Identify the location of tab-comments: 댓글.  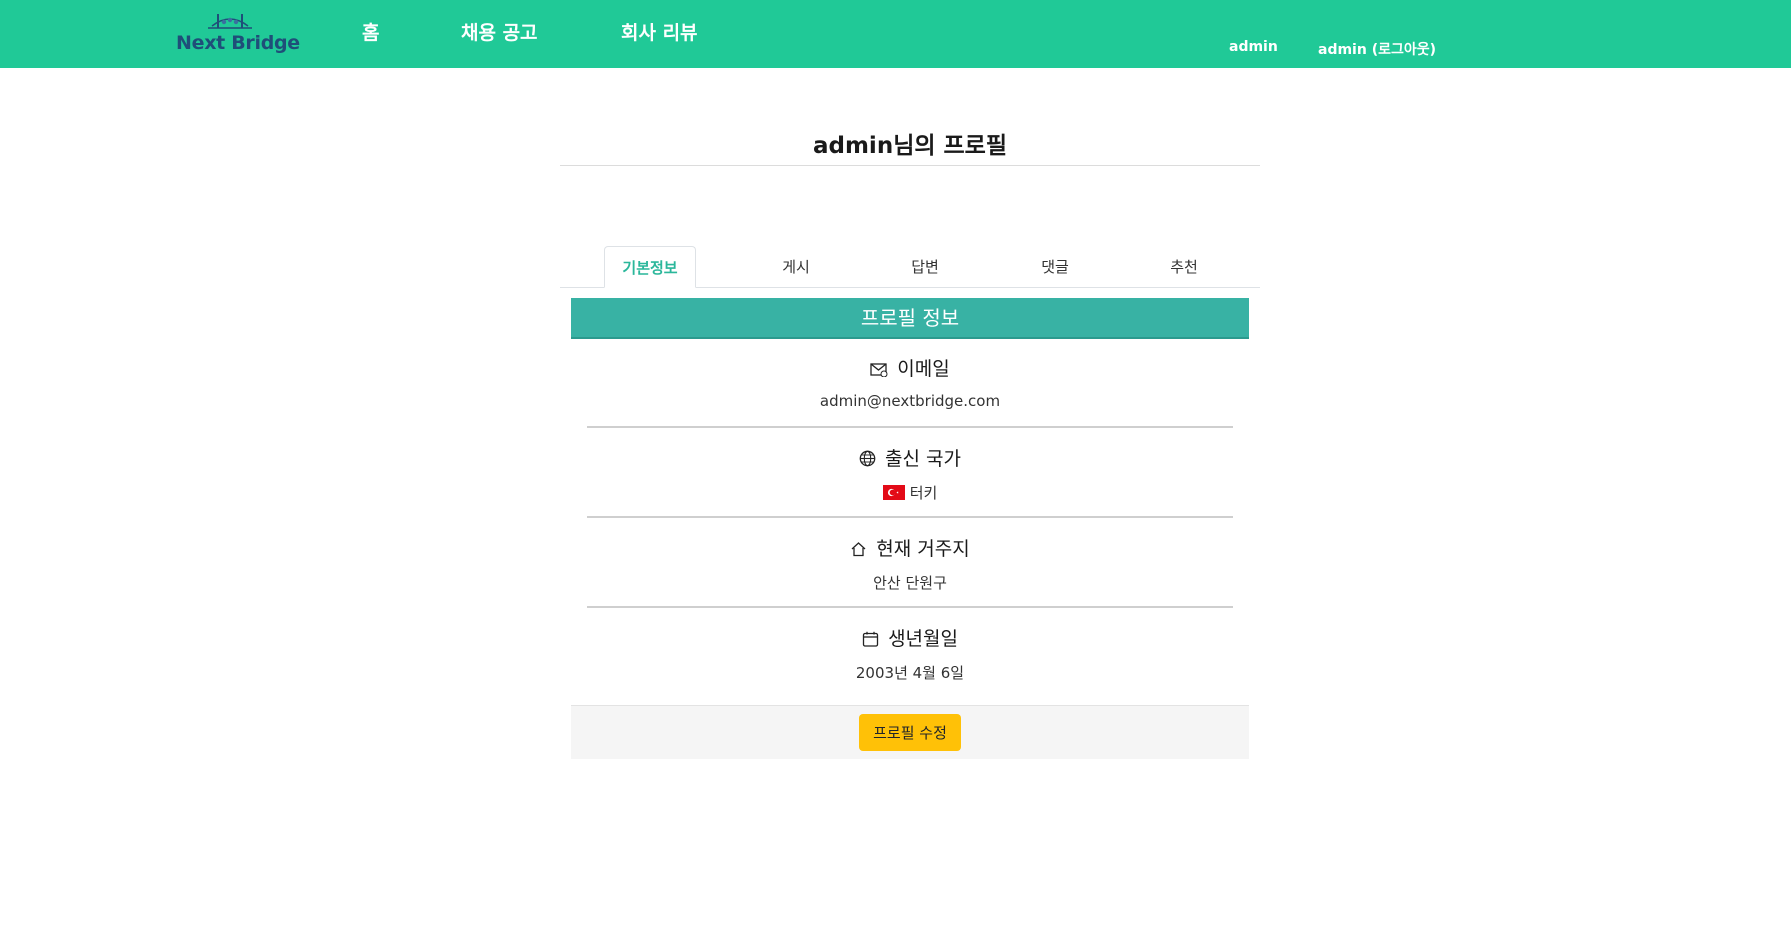
(1055, 267).